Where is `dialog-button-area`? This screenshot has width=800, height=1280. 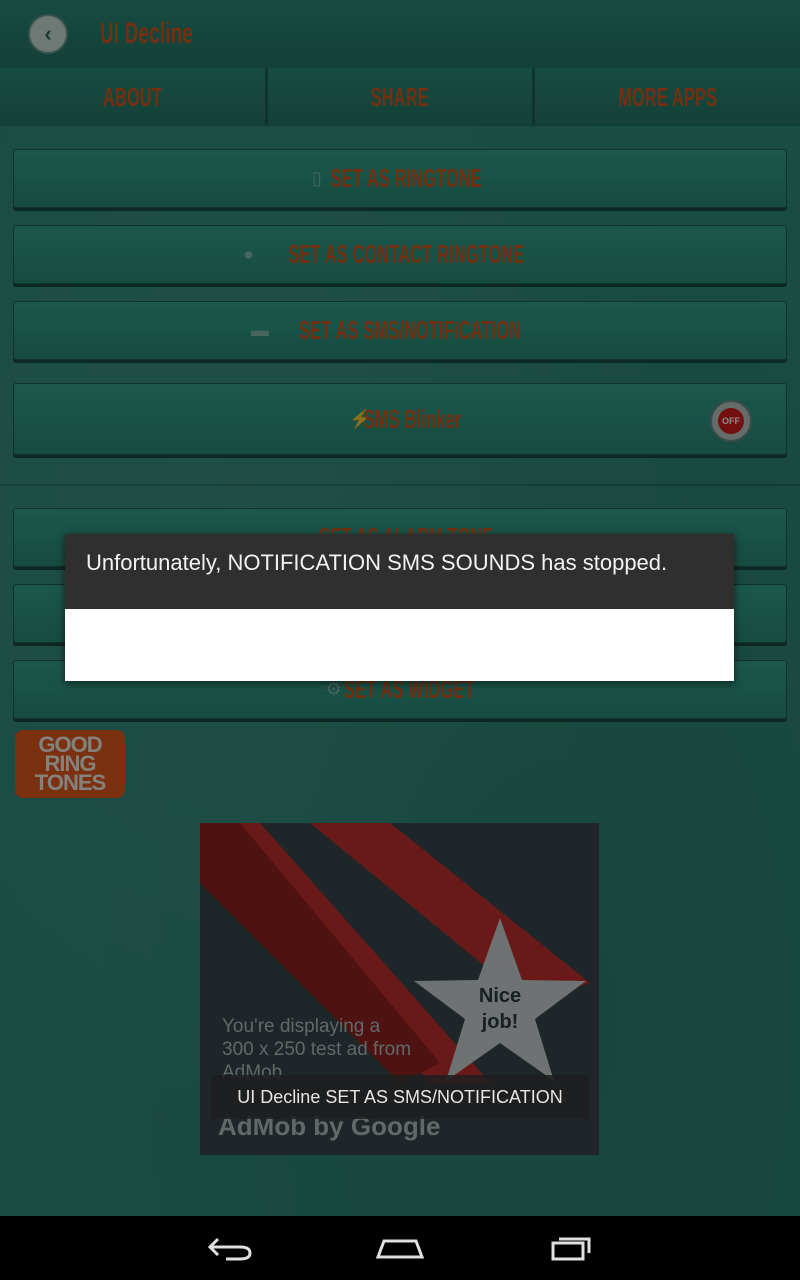 dialog-button-area is located at coordinates (399, 645).